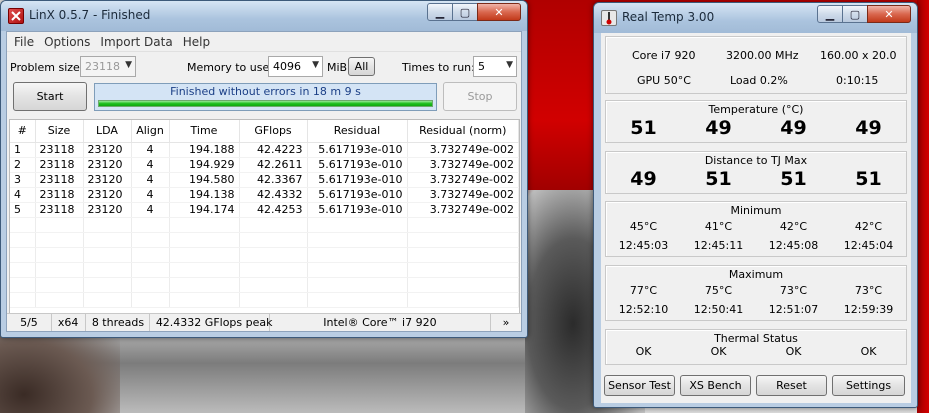 Image resolution: width=929 pixels, height=413 pixels. Describe the element at coordinates (463, 131) in the screenshot. I see `column-header-residual-norm: Residual (norm)` at that location.